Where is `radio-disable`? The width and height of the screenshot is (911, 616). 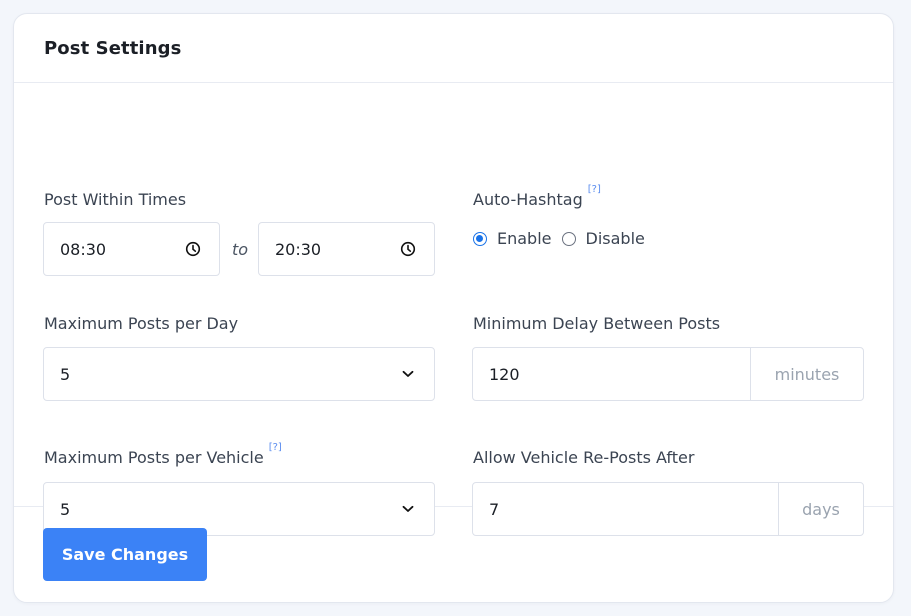
radio-disable is located at coordinates (568, 238).